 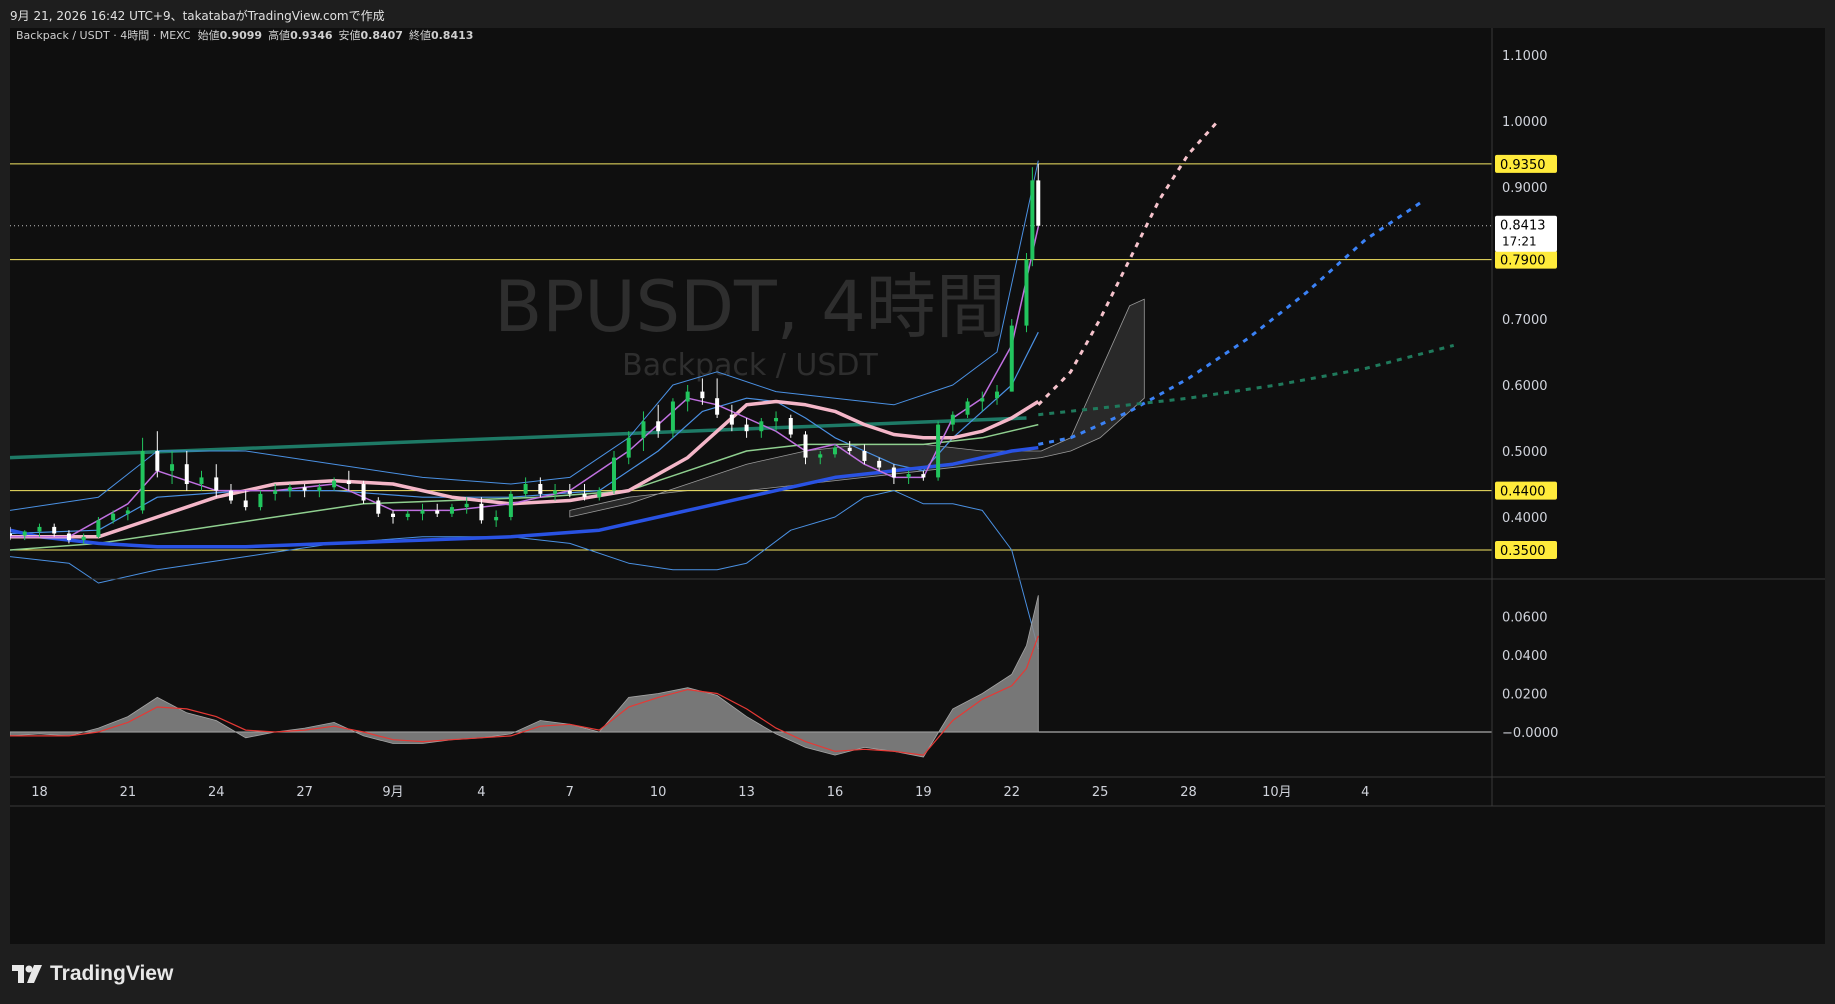 I want to click on oscillator-tick-label: 0.0600, so click(x=1525, y=618).